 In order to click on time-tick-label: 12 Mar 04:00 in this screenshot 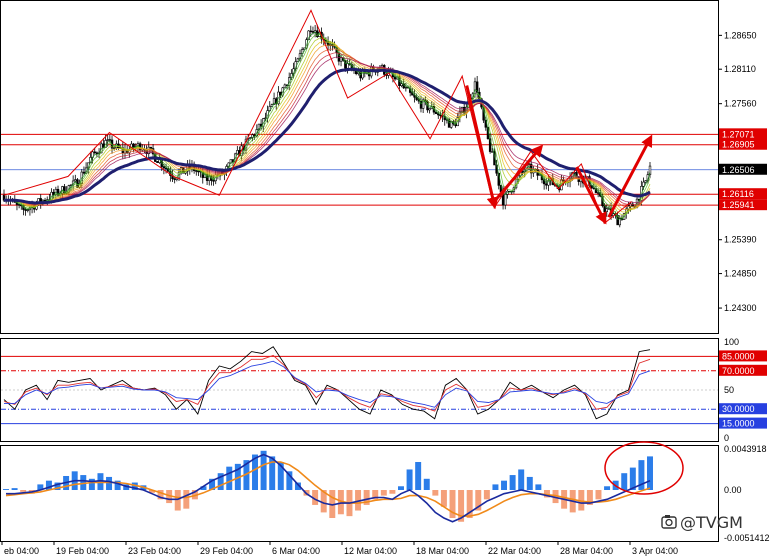, I will do `click(370, 551)`.